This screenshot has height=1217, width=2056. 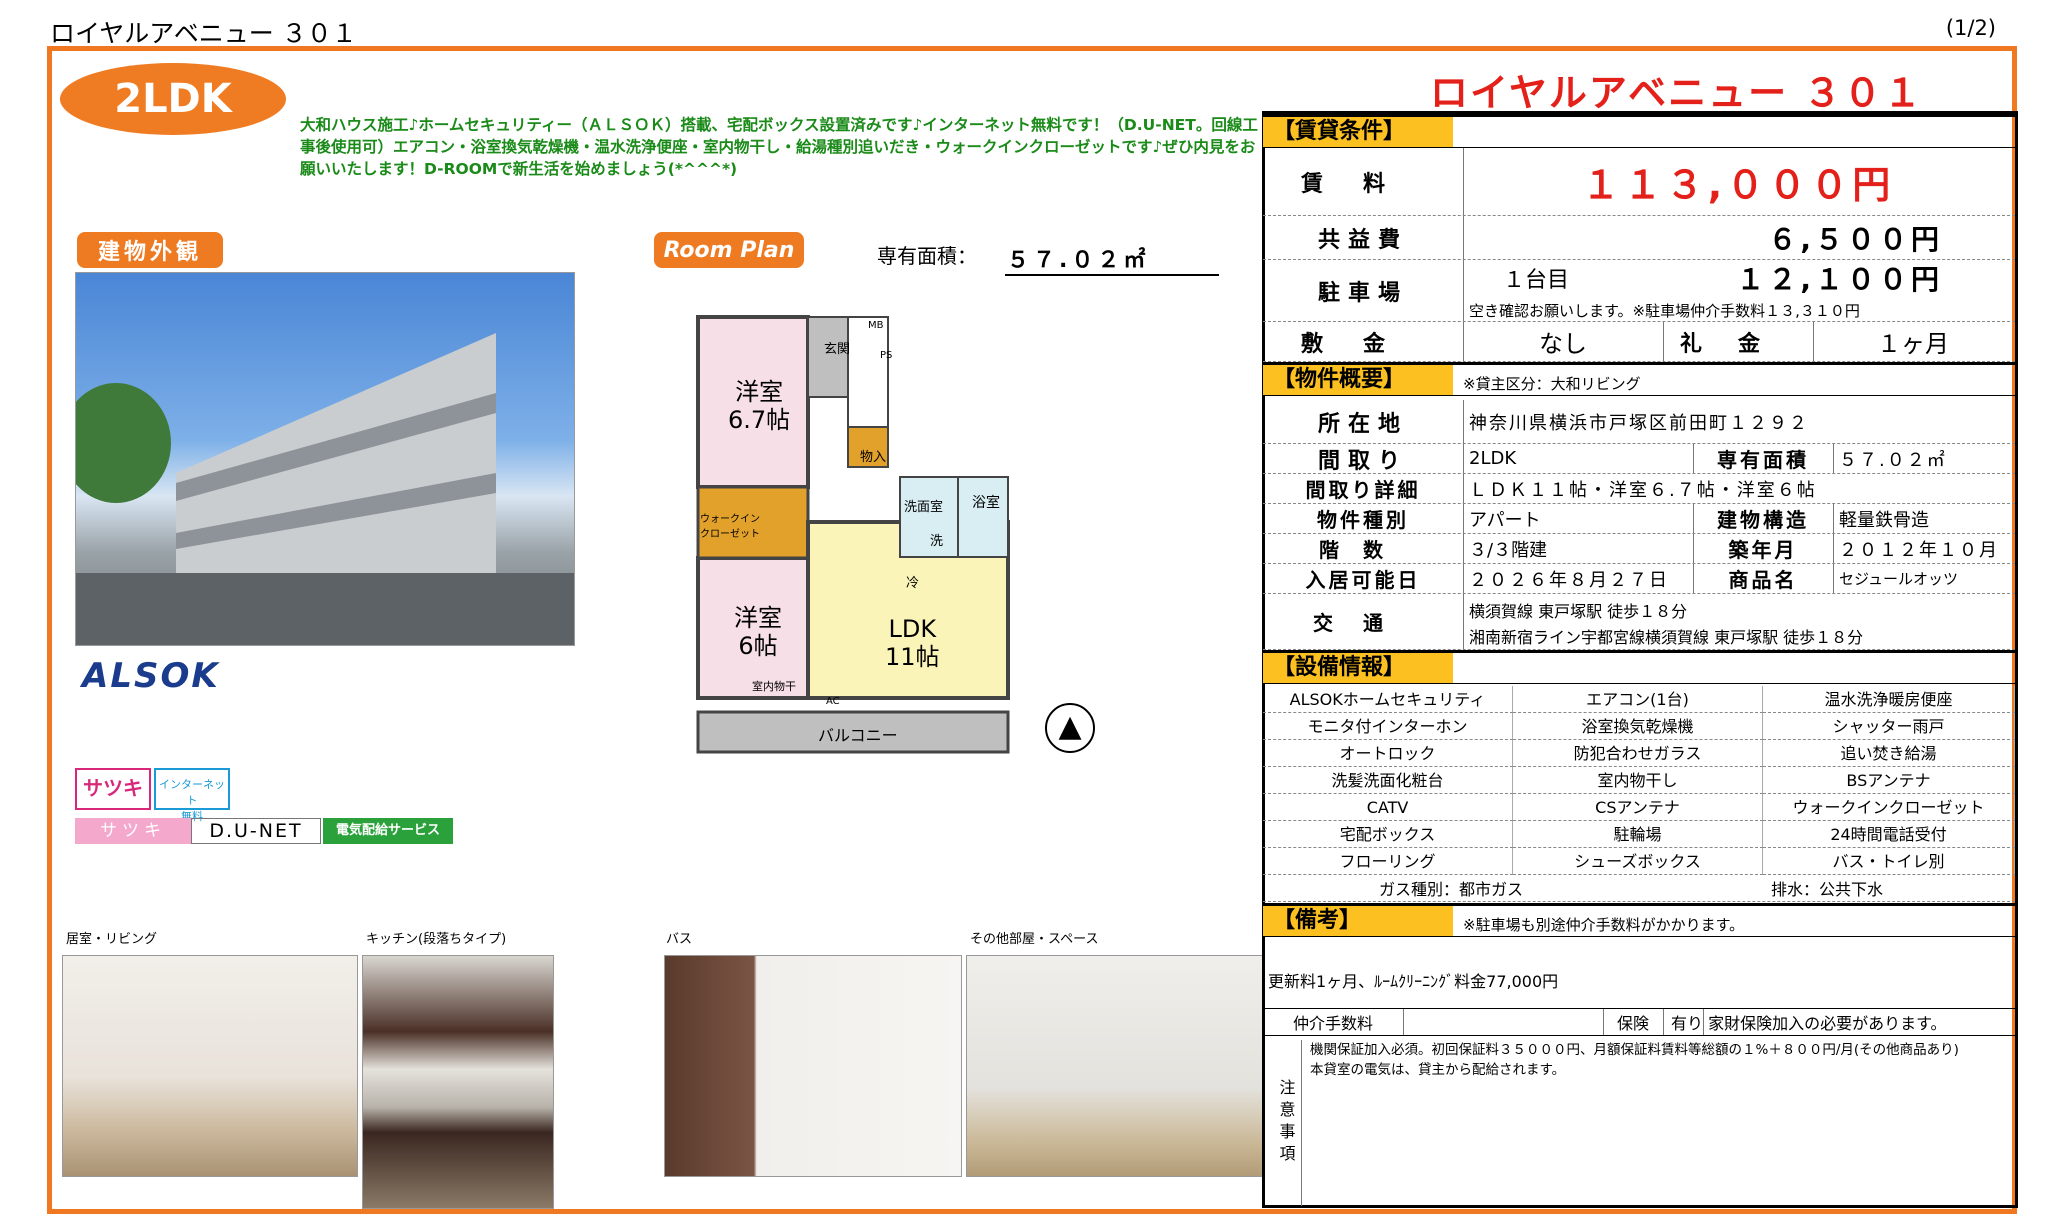 I want to click on fee-label: 仲介手数料, so click(x=1332, y=1023).